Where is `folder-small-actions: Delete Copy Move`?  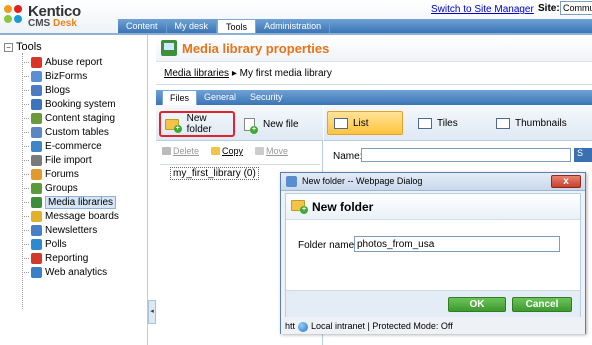
folder-small-actions: Delete Copy Move is located at coordinates (239, 151).